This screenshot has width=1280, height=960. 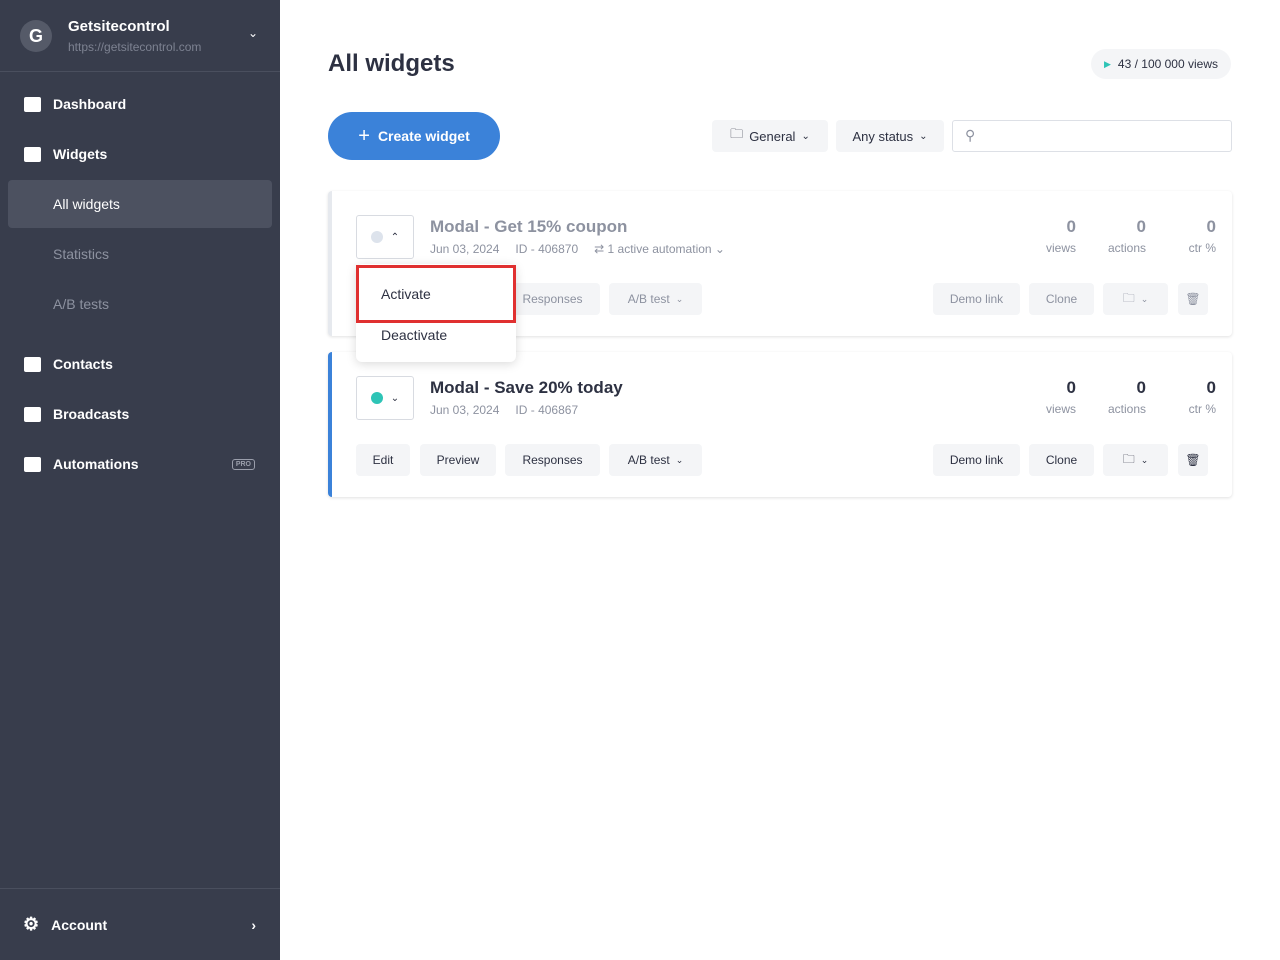 What do you see at coordinates (32, 414) in the screenshot?
I see `mail-icon` at bounding box center [32, 414].